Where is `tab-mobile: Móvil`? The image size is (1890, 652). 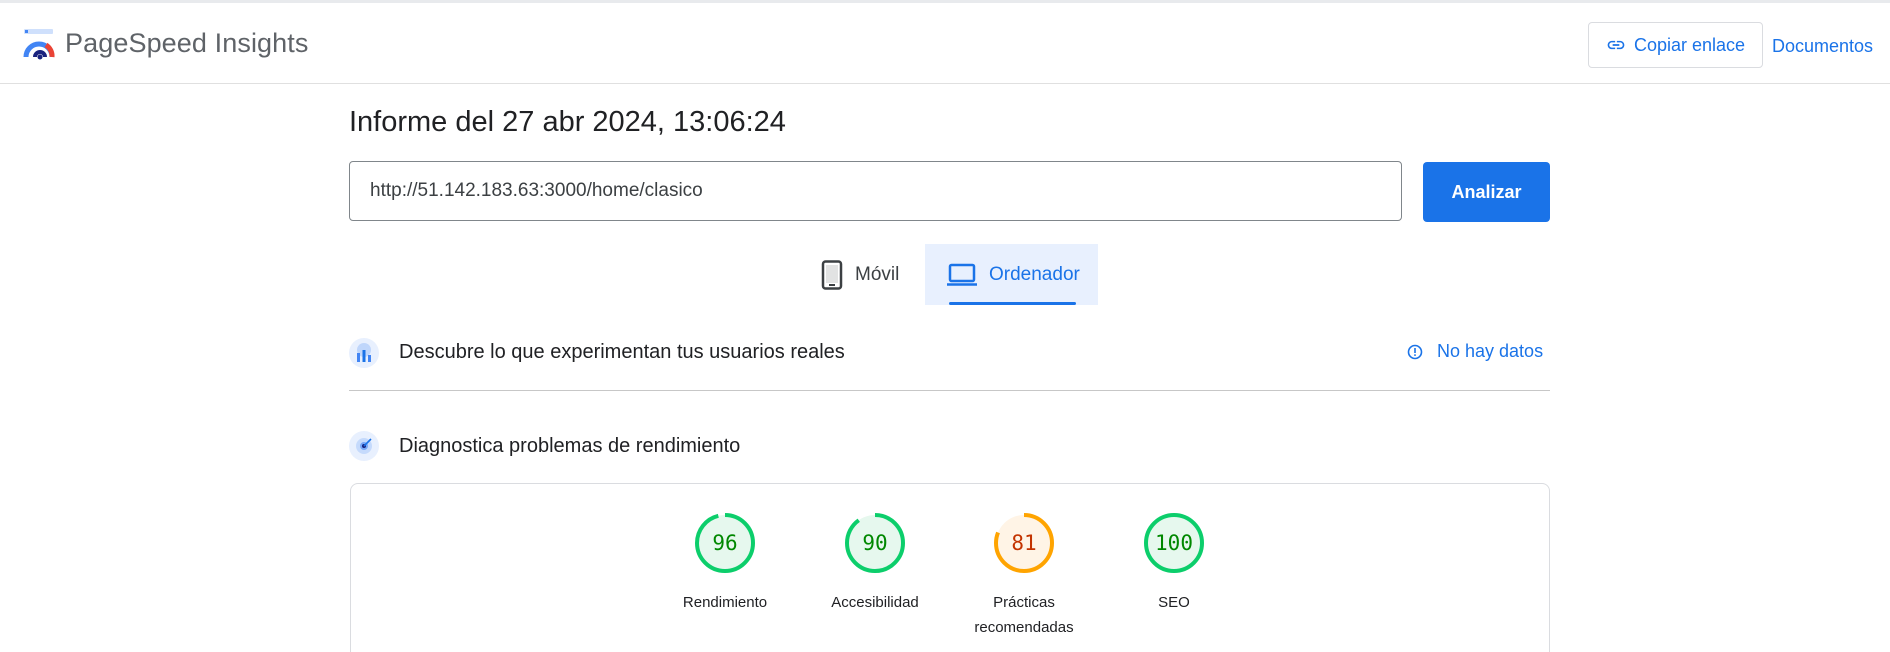 tab-mobile: Móvil is located at coordinates (873, 274).